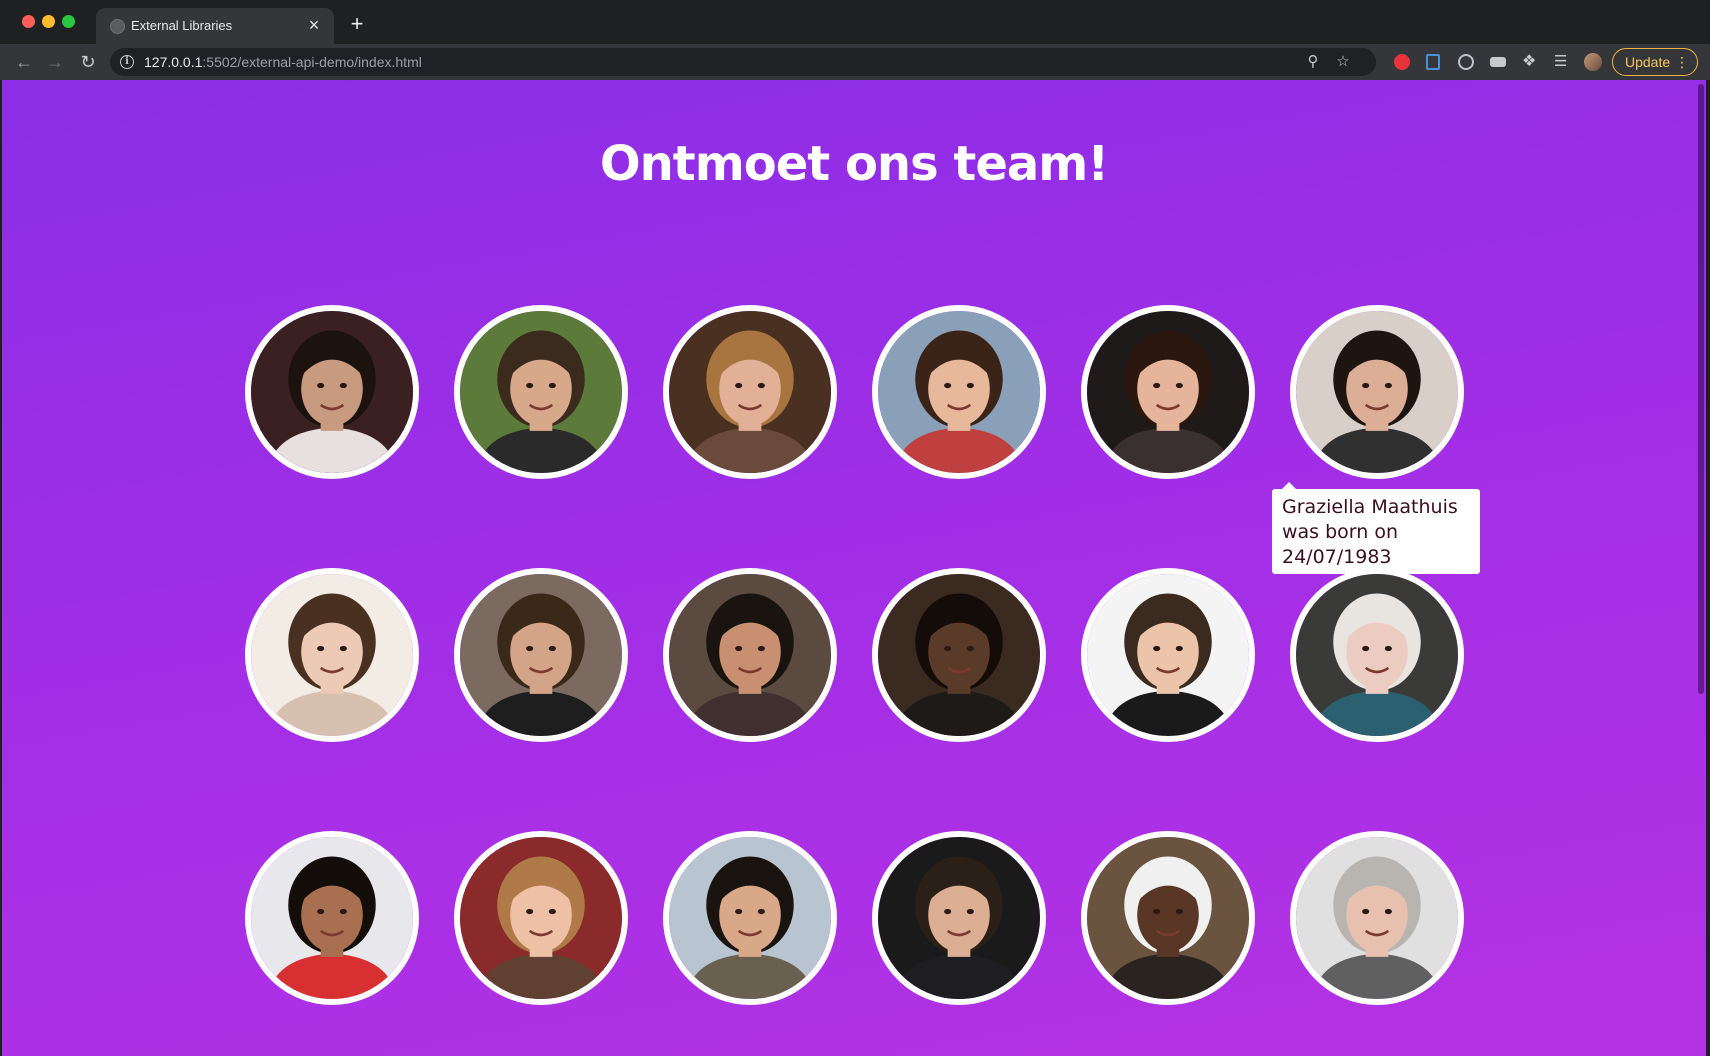 The image size is (1710, 1056). I want to click on more-menu-icon: ⋮, so click(1682, 62).